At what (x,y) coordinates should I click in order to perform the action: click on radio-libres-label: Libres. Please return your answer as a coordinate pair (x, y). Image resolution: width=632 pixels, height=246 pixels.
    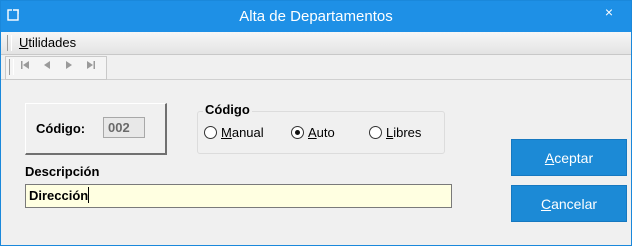
    Looking at the image, I should click on (404, 132).